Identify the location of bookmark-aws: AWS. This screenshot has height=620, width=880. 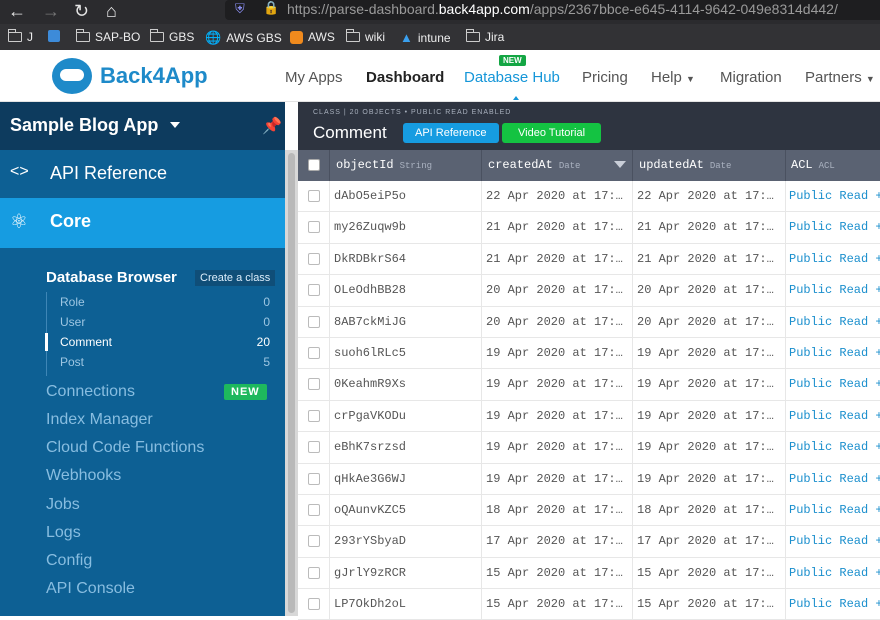
(312, 37).